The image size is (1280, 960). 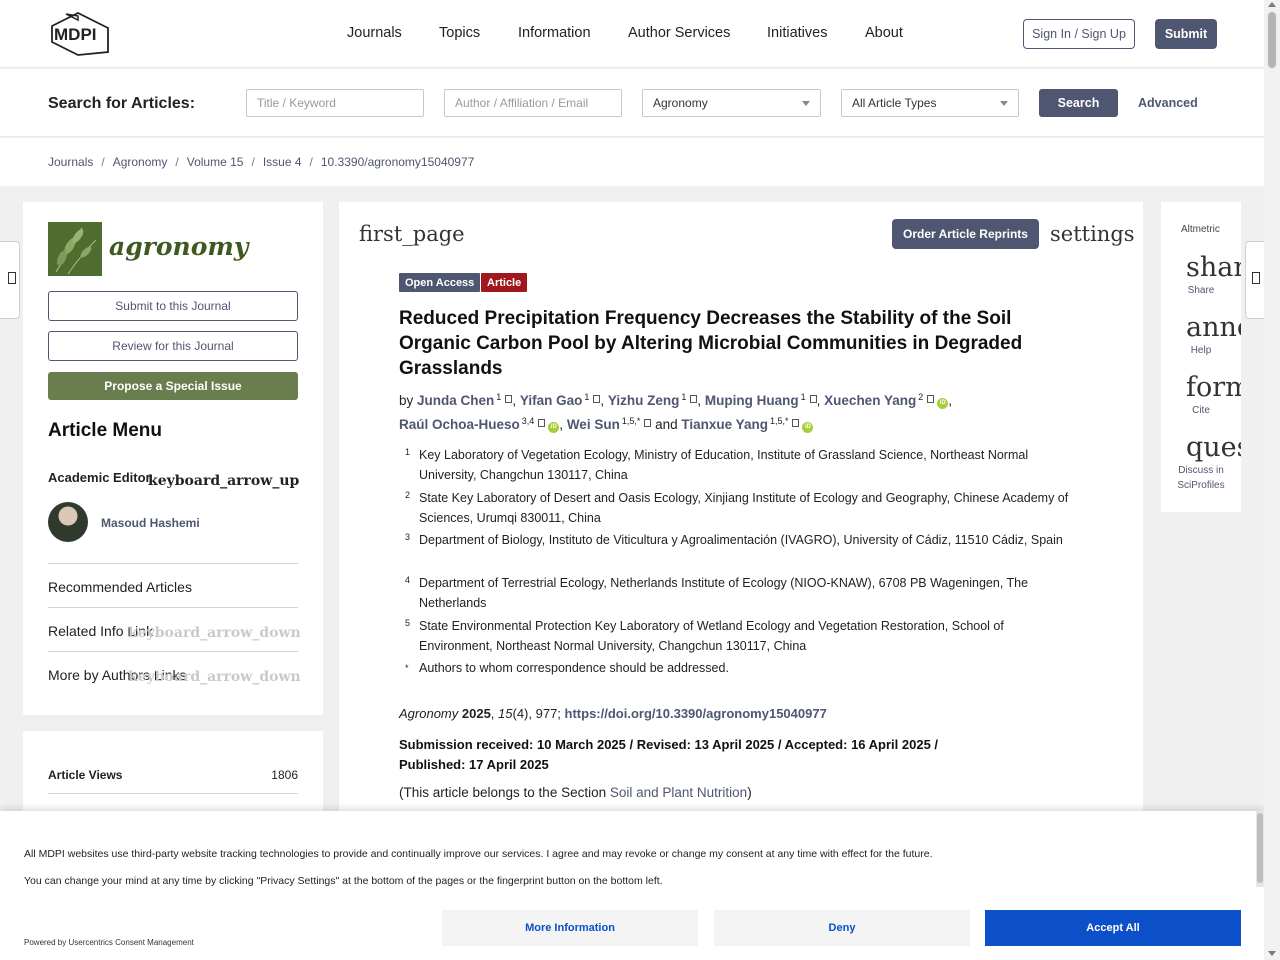 What do you see at coordinates (223, 481) in the screenshot?
I see `chevron-up-icon: keyboard_arrow_up` at bounding box center [223, 481].